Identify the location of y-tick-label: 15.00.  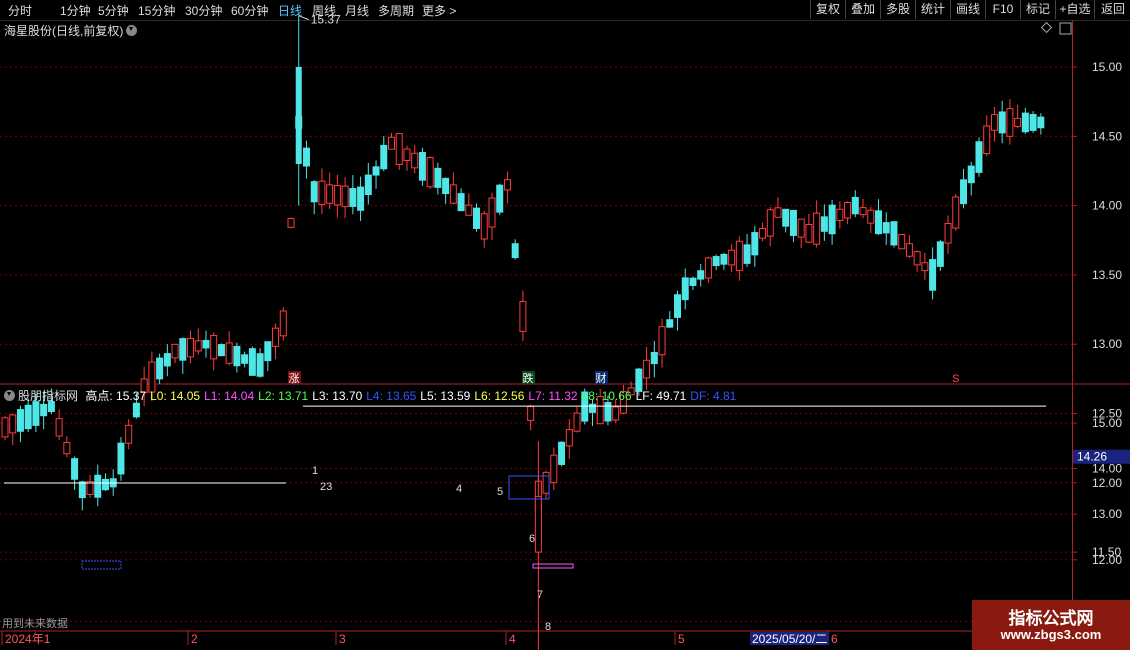
(1107, 67).